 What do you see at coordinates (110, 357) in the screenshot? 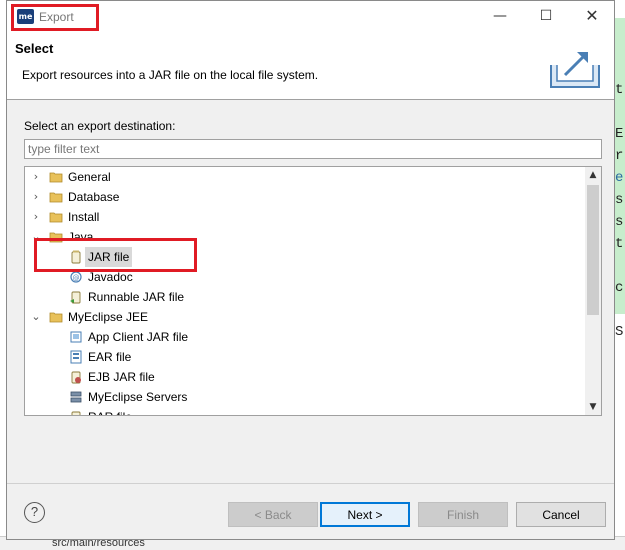
I see `tree-item-label: EAR file` at bounding box center [110, 357].